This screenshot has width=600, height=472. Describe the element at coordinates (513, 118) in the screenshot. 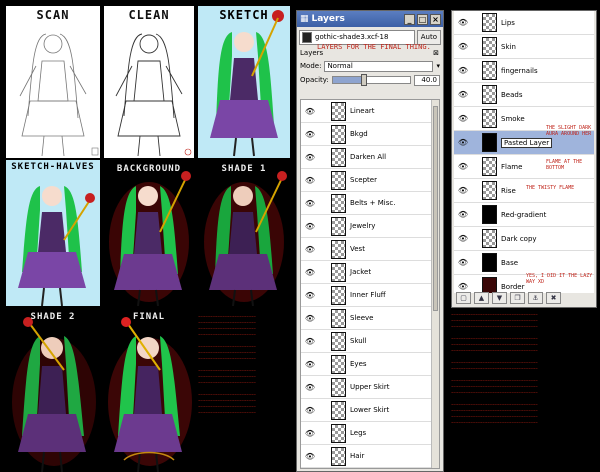

I see `layer-name: Smoke` at that location.